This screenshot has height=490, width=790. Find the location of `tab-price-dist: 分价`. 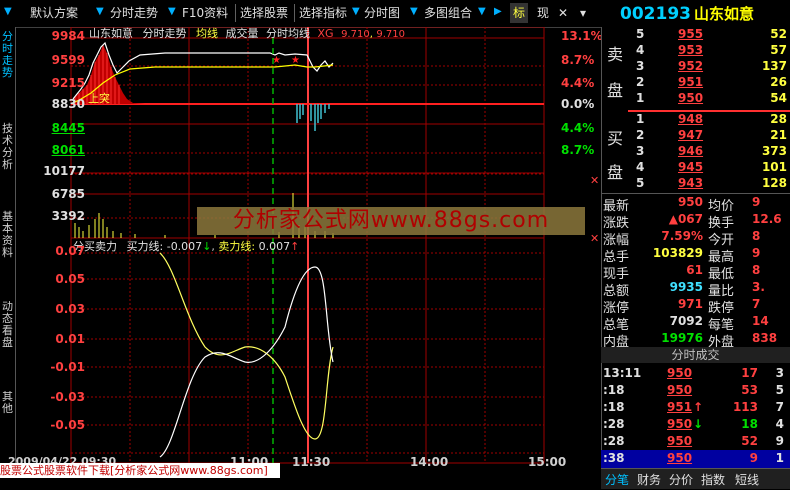

tab-price-dist: 分价 is located at coordinates (681, 479).